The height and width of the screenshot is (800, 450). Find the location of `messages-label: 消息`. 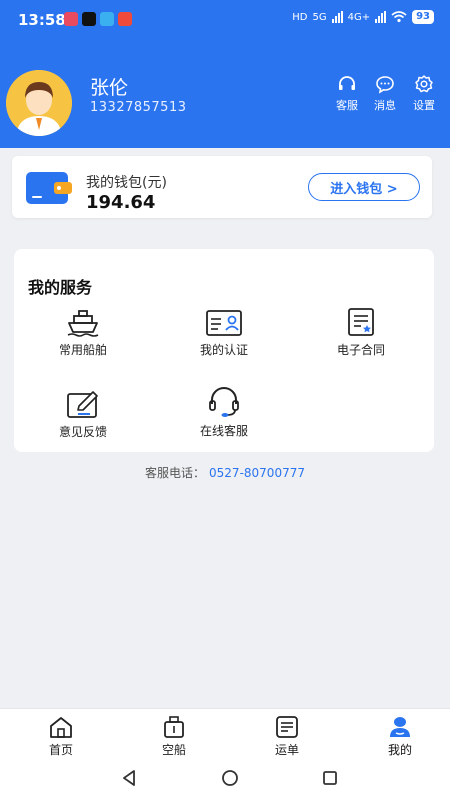

messages-label: 消息 is located at coordinates (385, 105).